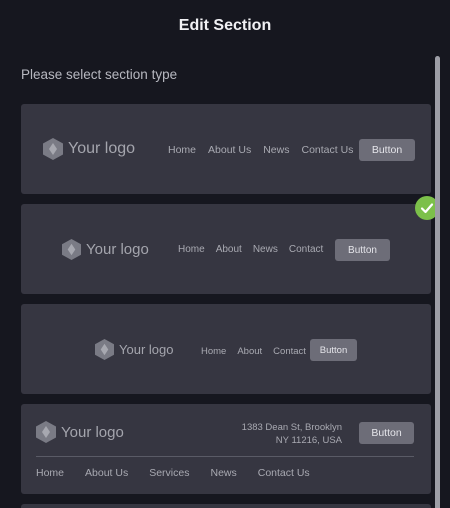  What do you see at coordinates (308, 440) in the screenshot?
I see `address-line-2: NY 11216, USA` at bounding box center [308, 440].